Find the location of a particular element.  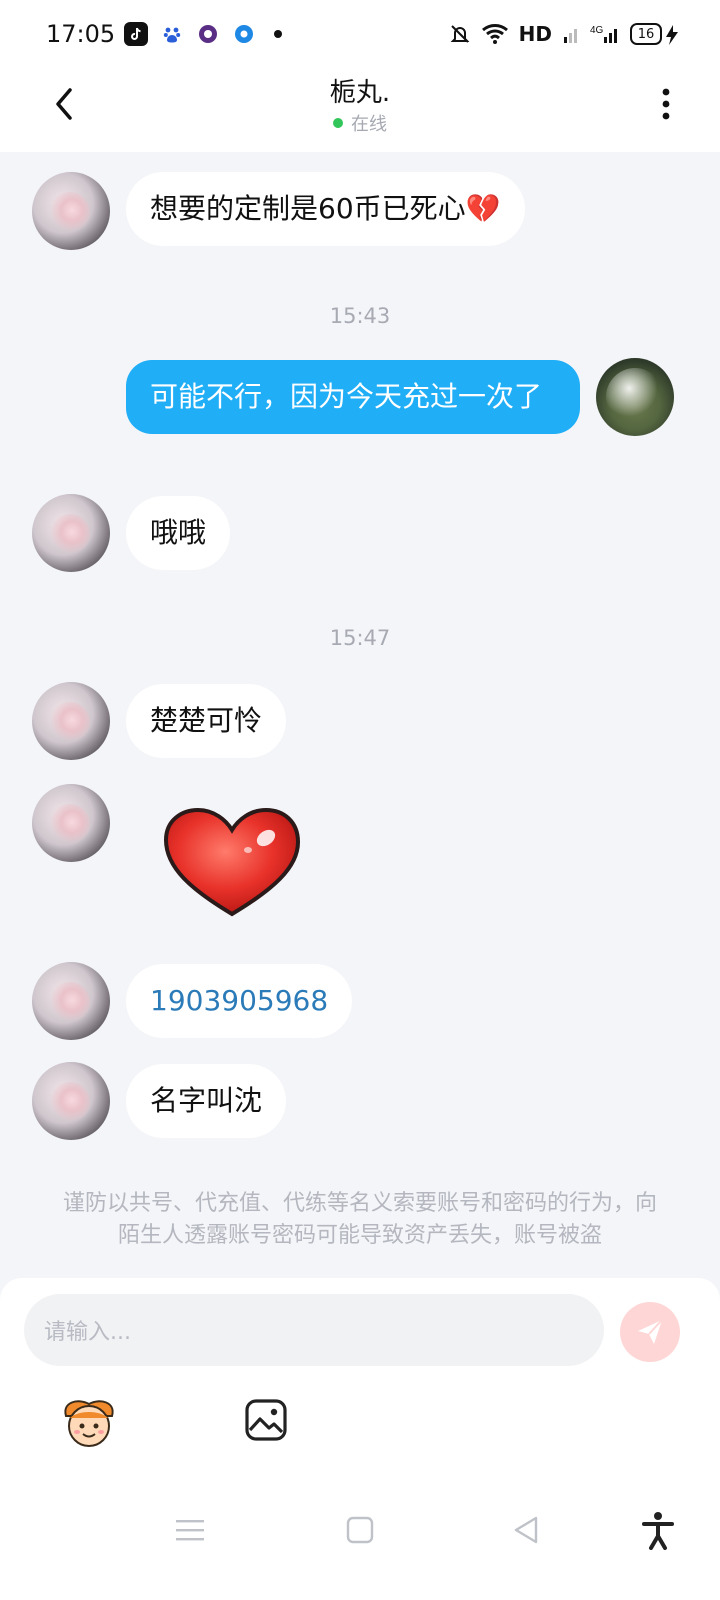

more-options-button is located at coordinates (666, 104).